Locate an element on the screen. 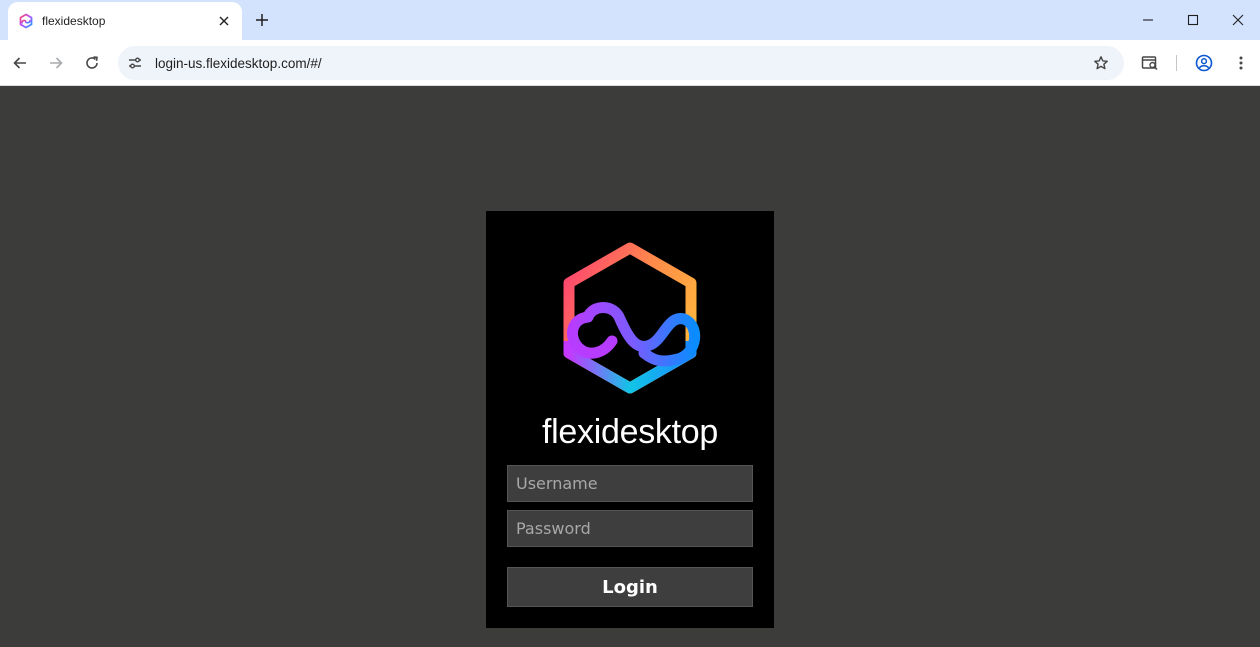  address-bar: login-us.flexidesktop.com/#/ is located at coordinates (621, 63).